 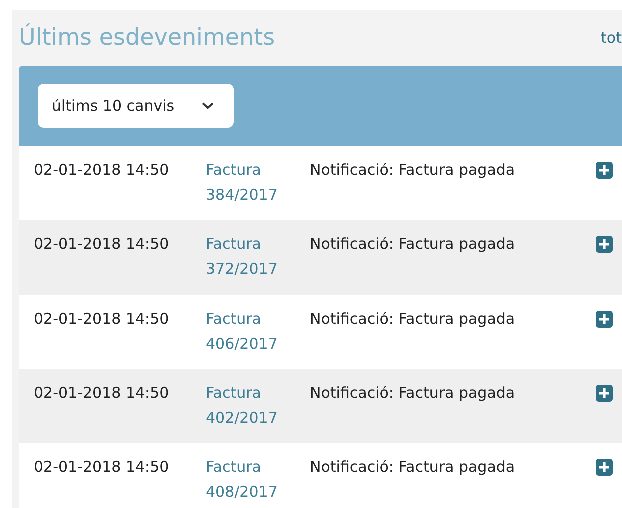 What do you see at coordinates (258, 405) in the screenshot?
I see `invoice-link: Factura 402/2017` at bounding box center [258, 405].